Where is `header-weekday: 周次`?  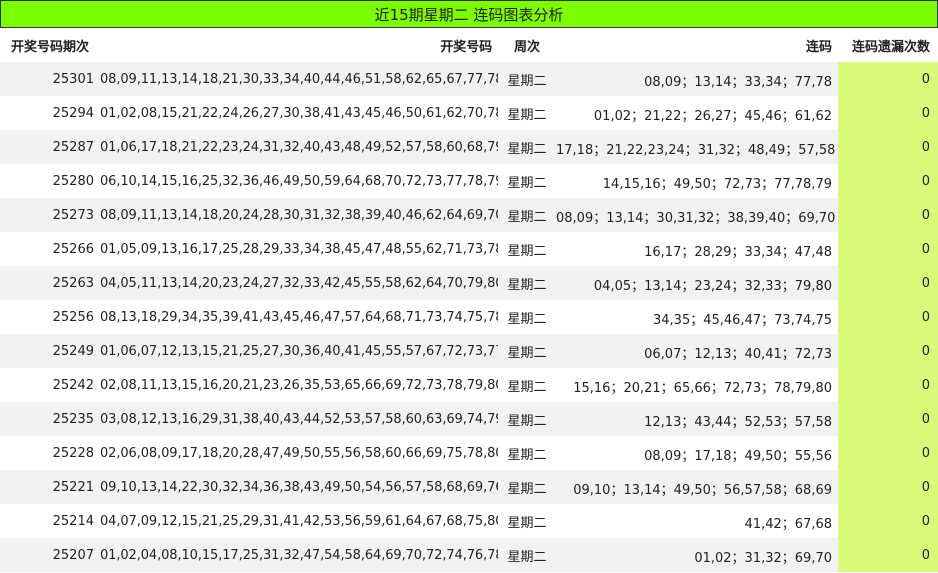 header-weekday: 周次 is located at coordinates (527, 45).